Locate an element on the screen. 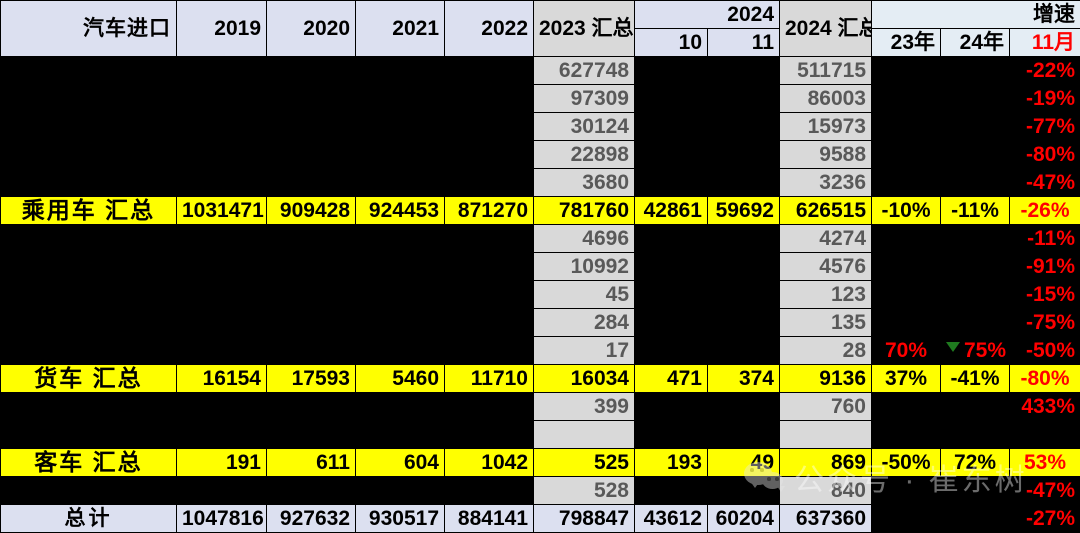  cell-t2023 is located at coordinates (584, 435).